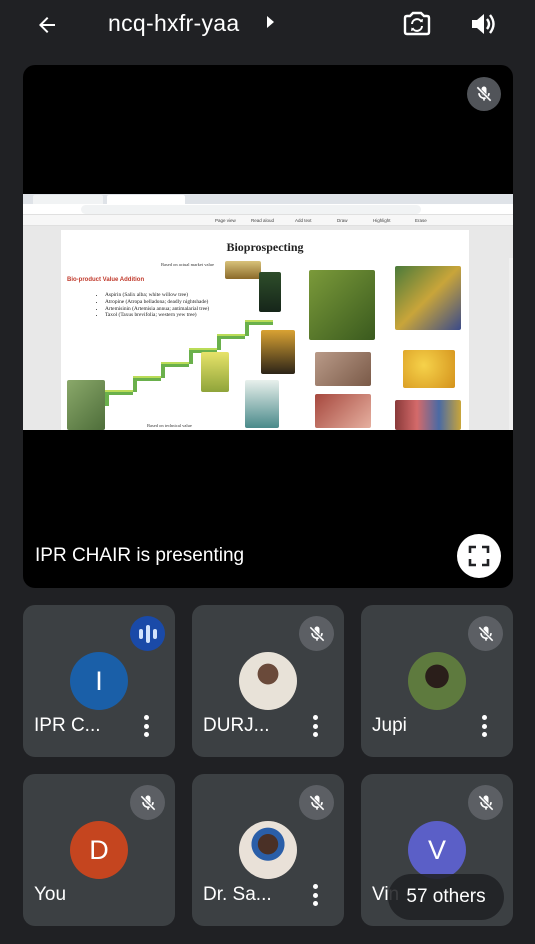 The image size is (535, 944). I want to click on presenter-mic-muted-indicator, so click(484, 94).